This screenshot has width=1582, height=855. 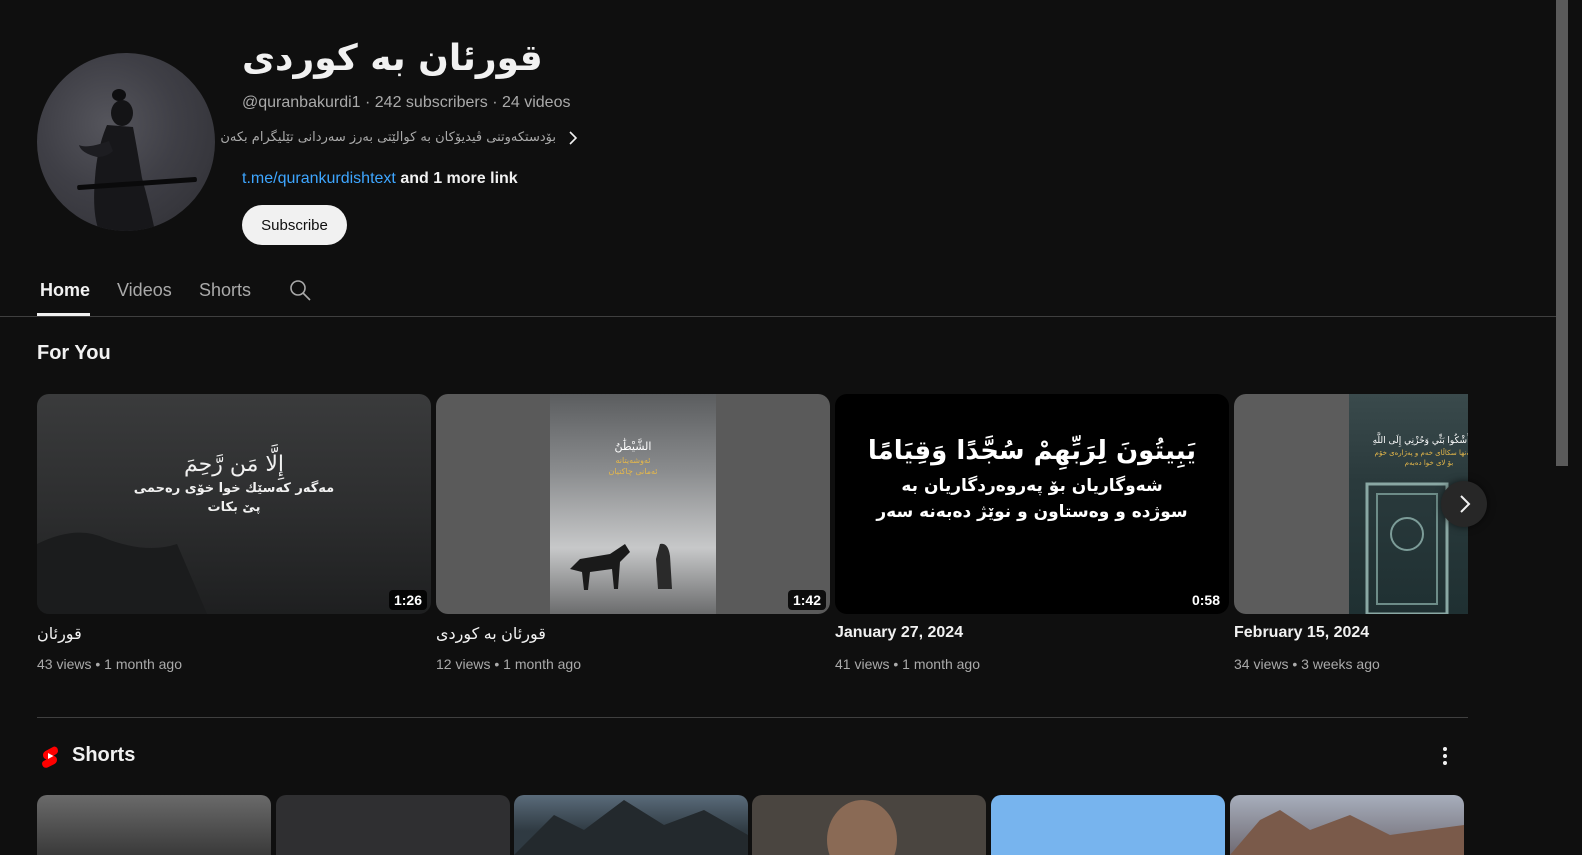 What do you see at coordinates (294, 225) in the screenshot?
I see `subscribe-button: Subscribe` at bounding box center [294, 225].